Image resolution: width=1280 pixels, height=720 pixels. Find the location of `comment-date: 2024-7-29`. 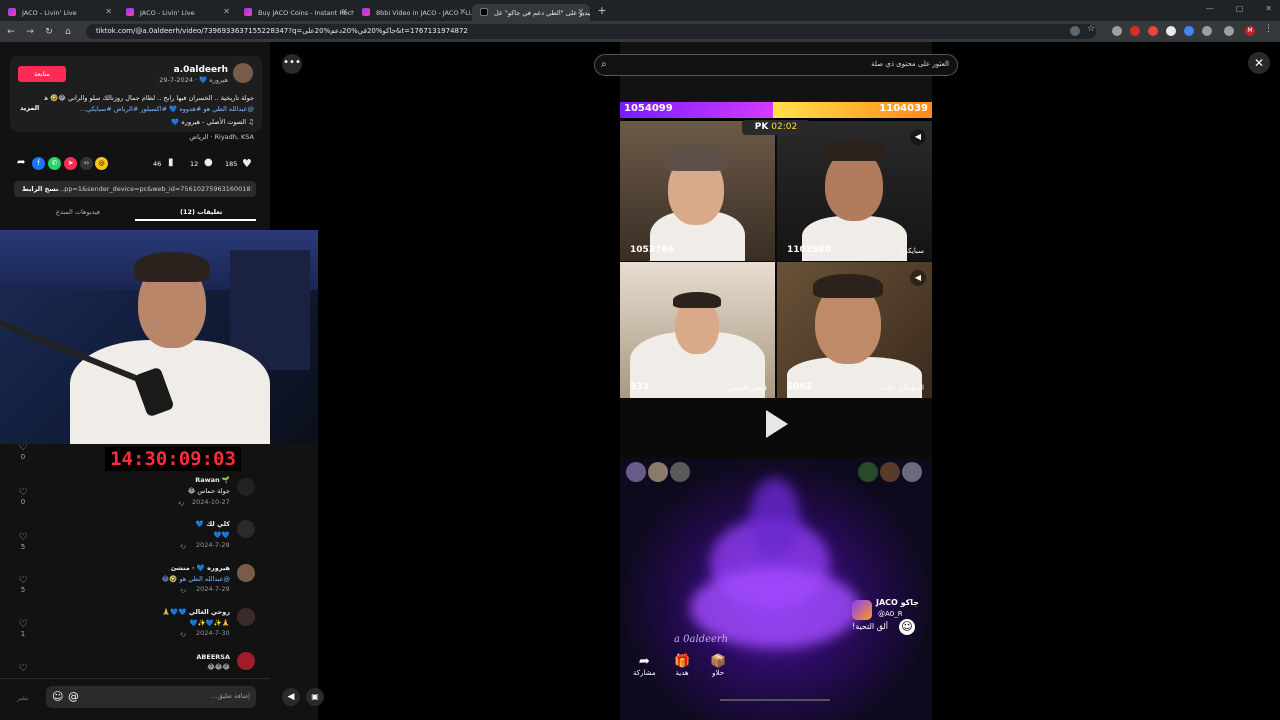

comment-date: 2024-7-29 is located at coordinates (213, 545).